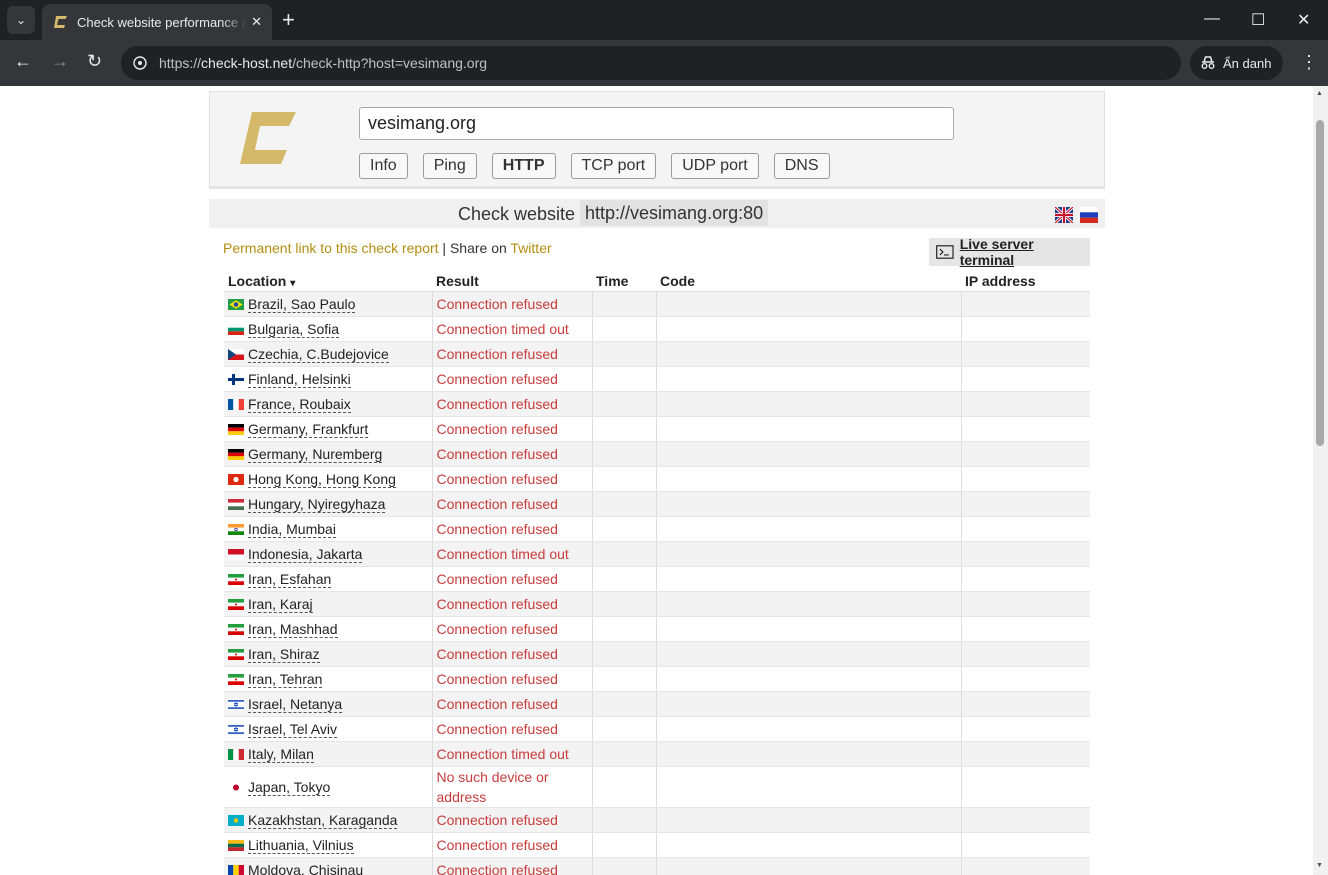 The image size is (1328, 875). What do you see at coordinates (299, 379) in the screenshot?
I see `location-link: Finland, Helsinki` at bounding box center [299, 379].